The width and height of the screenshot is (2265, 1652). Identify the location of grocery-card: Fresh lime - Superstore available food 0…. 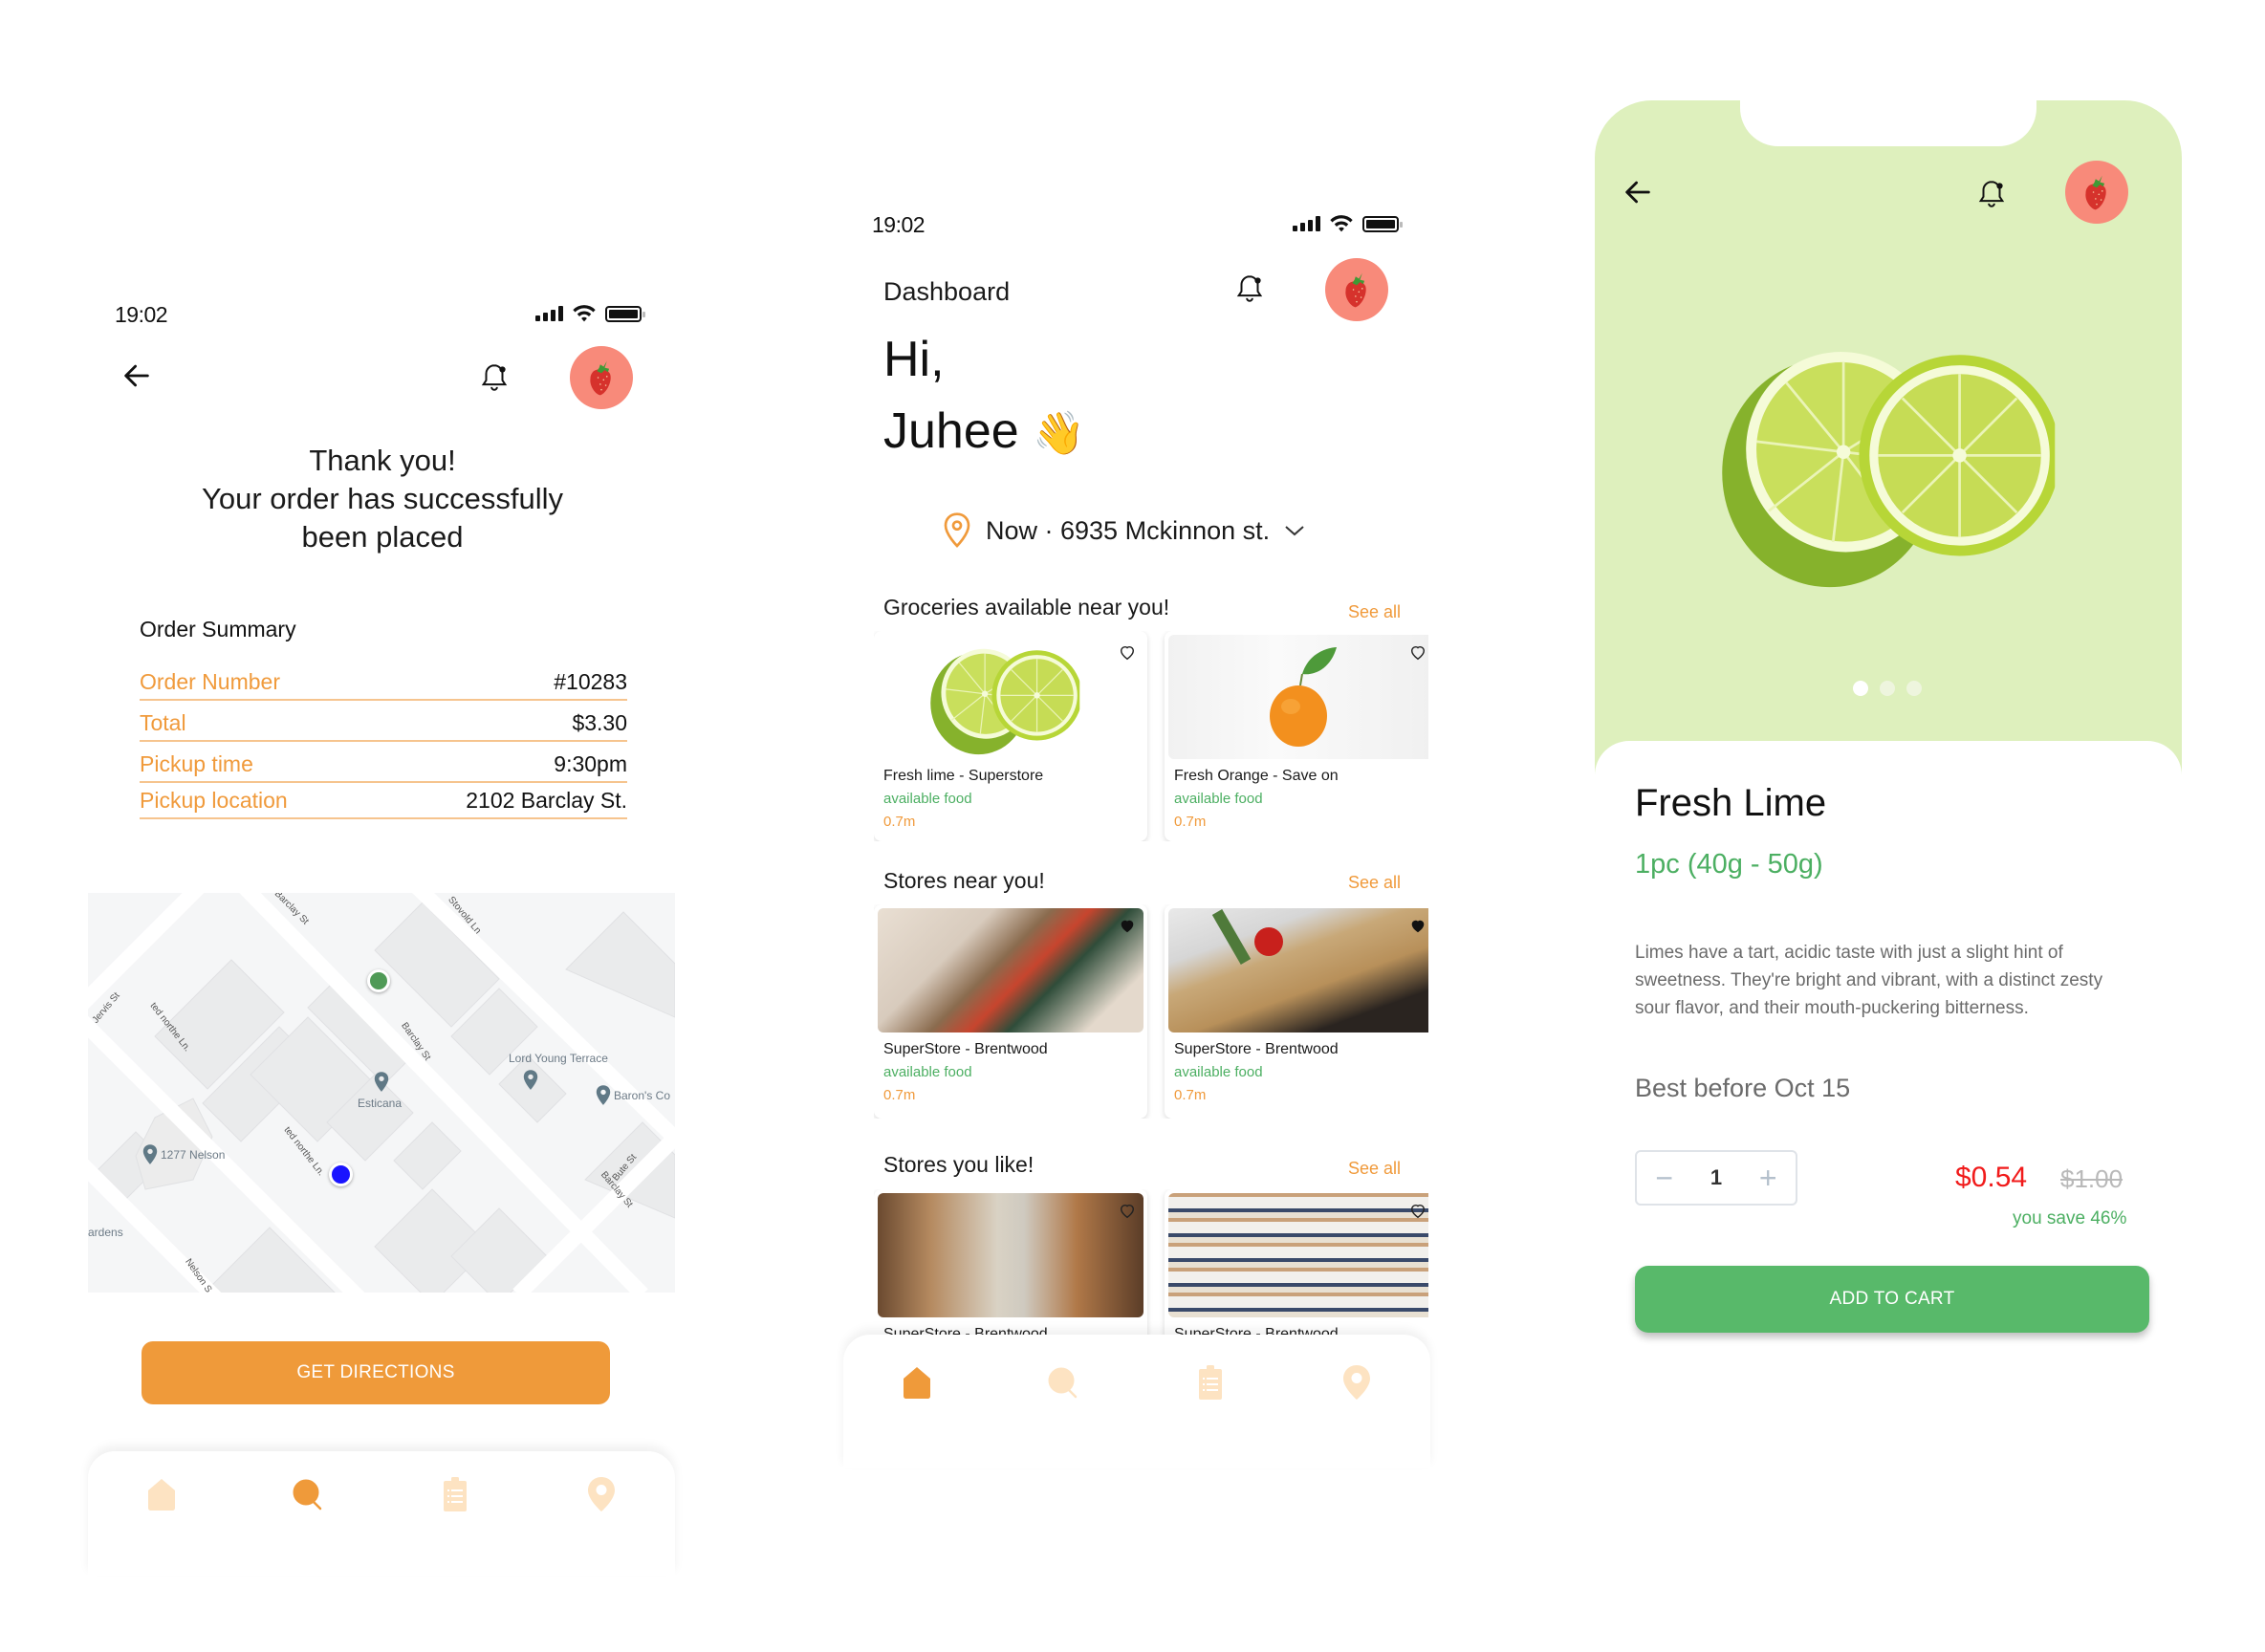
(1010, 736).